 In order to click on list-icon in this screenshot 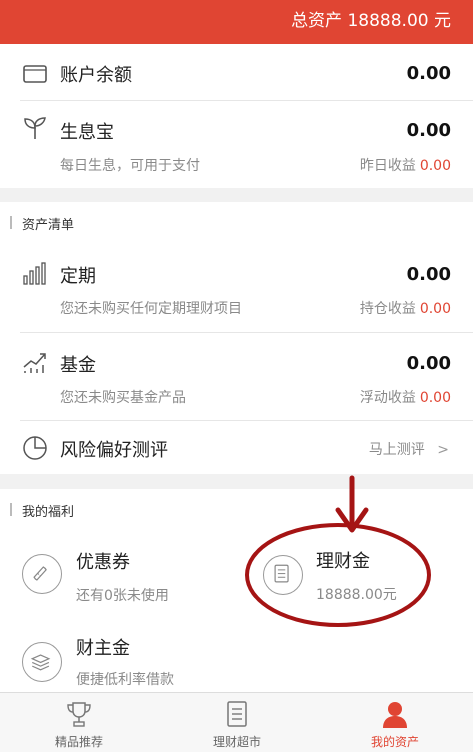, I will do `click(237, 714)`.